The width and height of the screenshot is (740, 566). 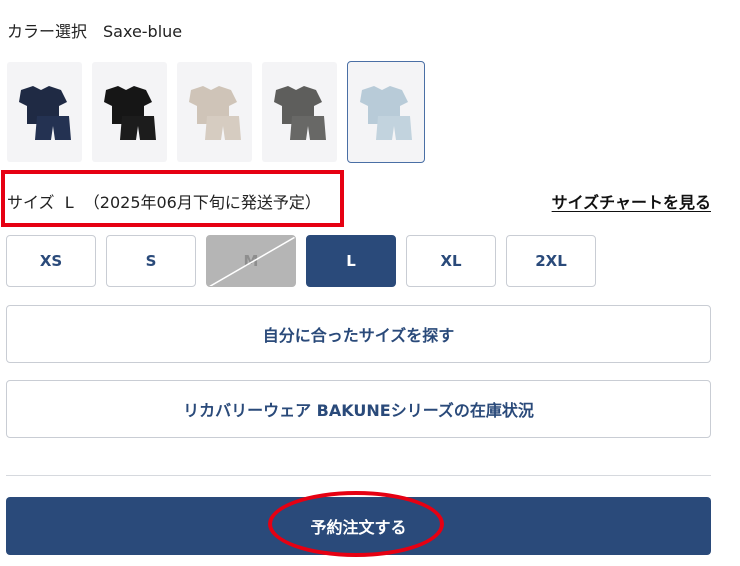 I want to click on size-option-xs: XS, so click(x=51, y=261).